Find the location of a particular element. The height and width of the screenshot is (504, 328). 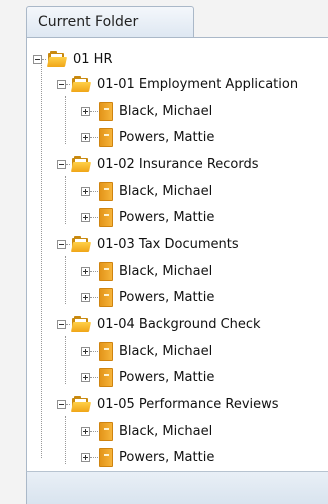

tree-node-folder: 01-04 Background Check is located at coordinates (159, 324).